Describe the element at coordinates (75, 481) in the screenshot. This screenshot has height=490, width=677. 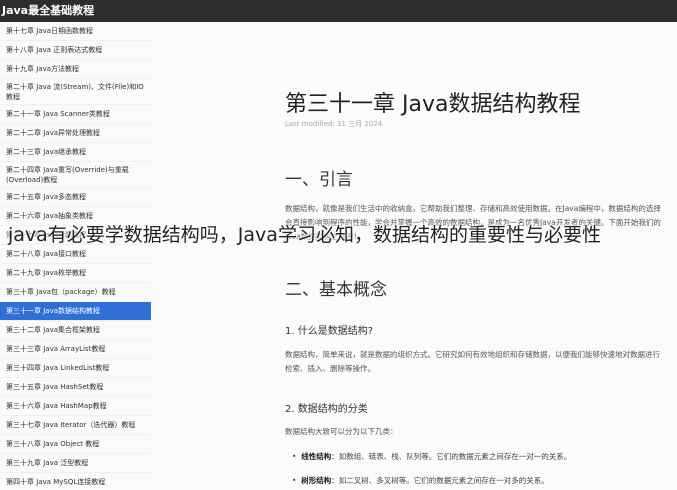
I see `sidebar-item-ch40: 第四十章 Java MySQL连接教程` at that location.